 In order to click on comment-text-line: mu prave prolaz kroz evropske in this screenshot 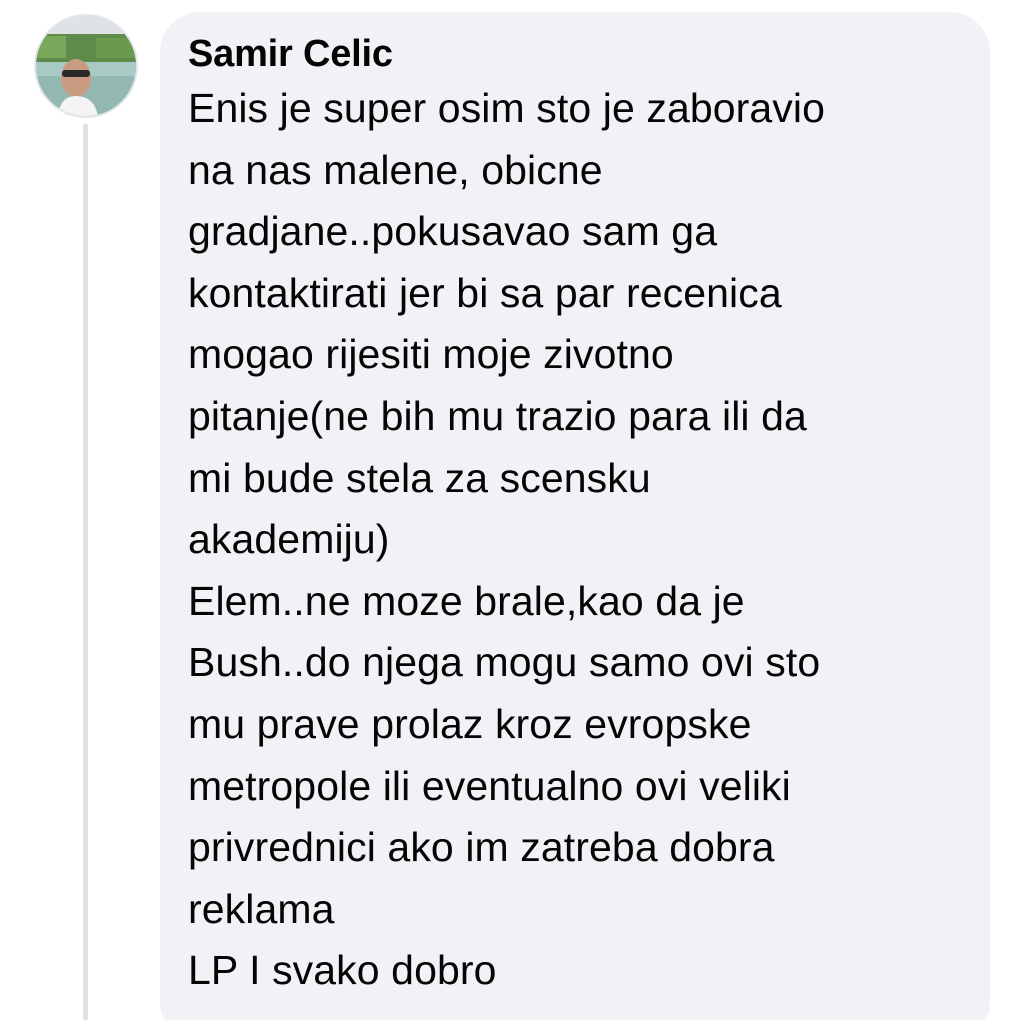, I will do `click(470, 723)`.